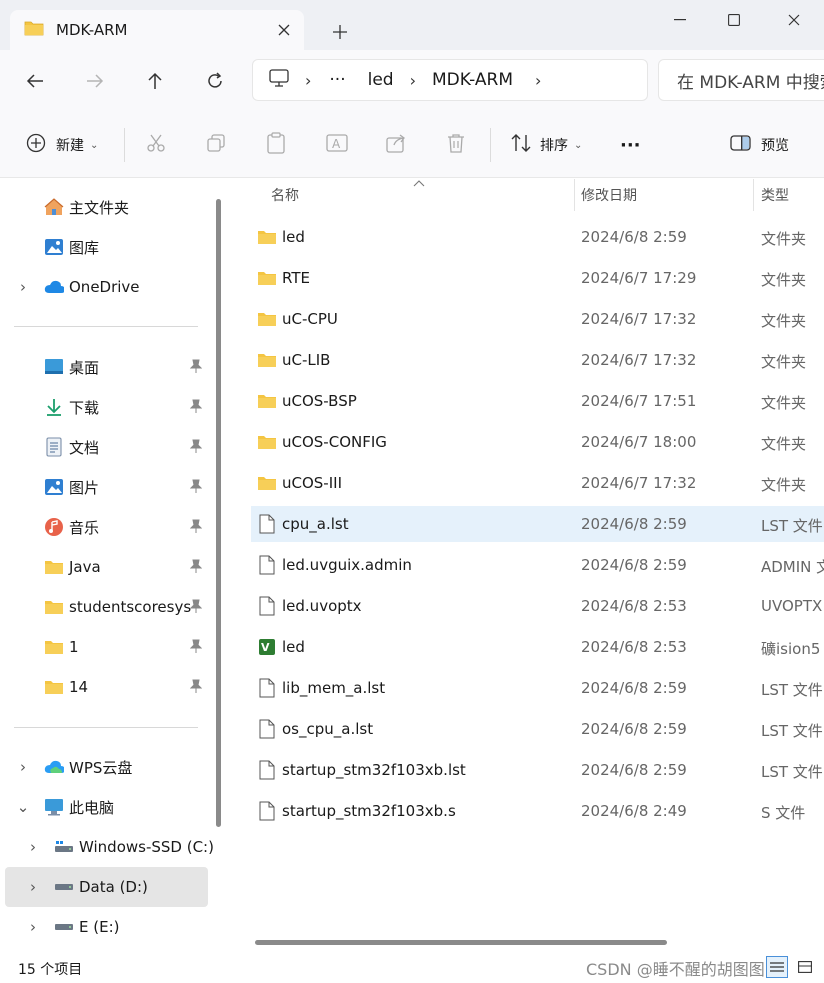  I want to click on table-row: cpu_a.lst 2024/6/8 2:59 LST 文件, so click(537, 524).